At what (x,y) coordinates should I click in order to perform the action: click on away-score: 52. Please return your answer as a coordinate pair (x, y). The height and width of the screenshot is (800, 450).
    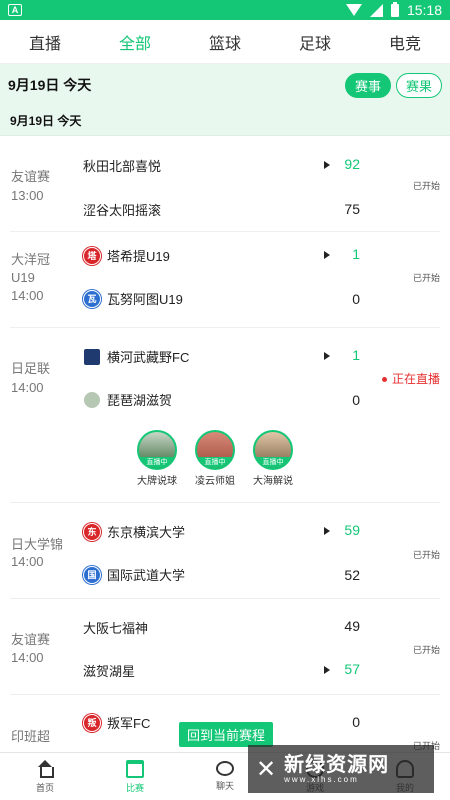
    Looking at the image, I should click on (352, 575).